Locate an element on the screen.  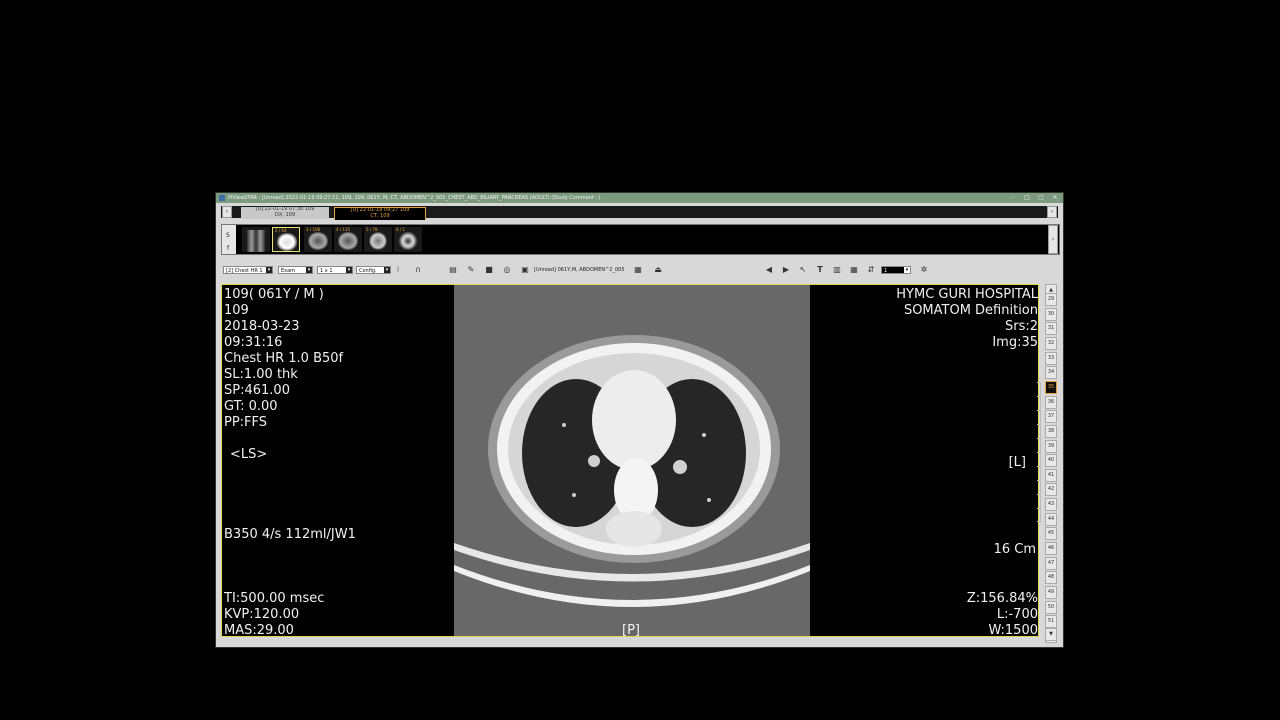
grid-icon: ▥ is located at coordinates (837, 270).